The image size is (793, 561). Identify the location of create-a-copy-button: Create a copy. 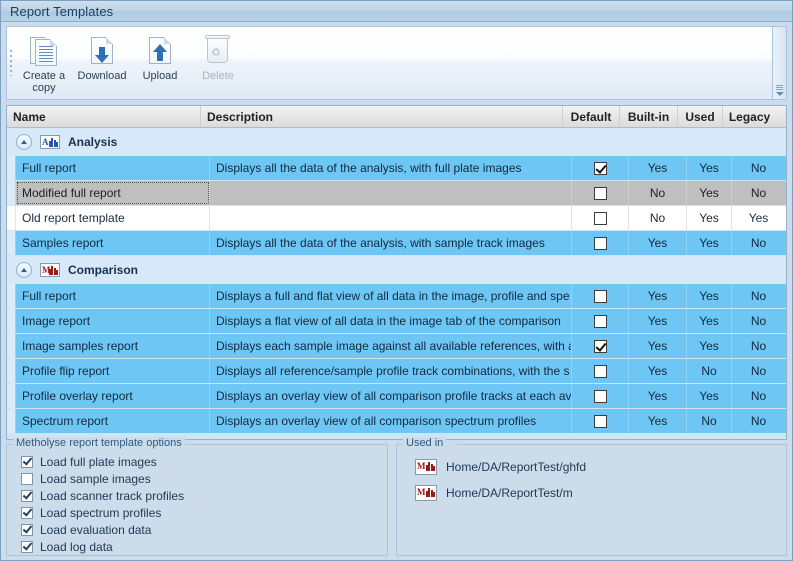
(44, 63).